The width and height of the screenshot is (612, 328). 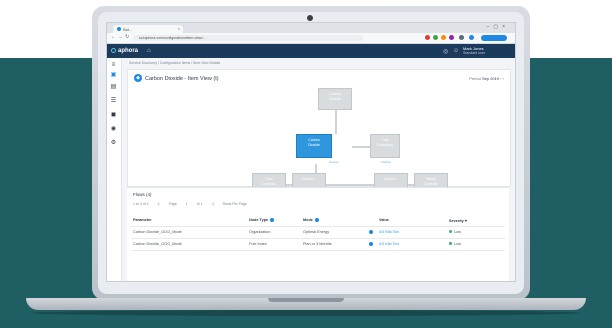 I want to click on table-cell: Organization, so click(x=260, y=232).